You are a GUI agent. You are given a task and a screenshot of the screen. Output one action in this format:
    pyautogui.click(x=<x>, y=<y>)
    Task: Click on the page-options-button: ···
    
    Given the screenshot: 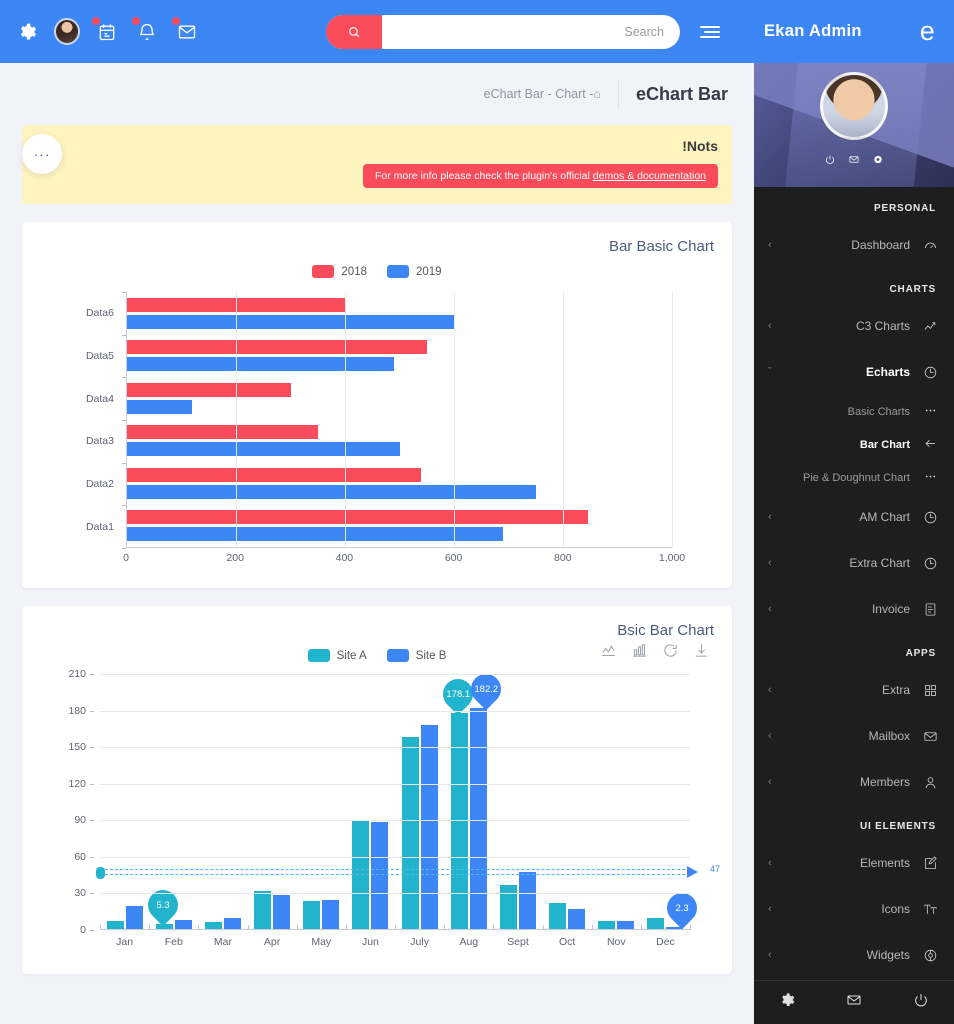 What is the action you would take?
    pyautogui.click(x=42, y=154)
    